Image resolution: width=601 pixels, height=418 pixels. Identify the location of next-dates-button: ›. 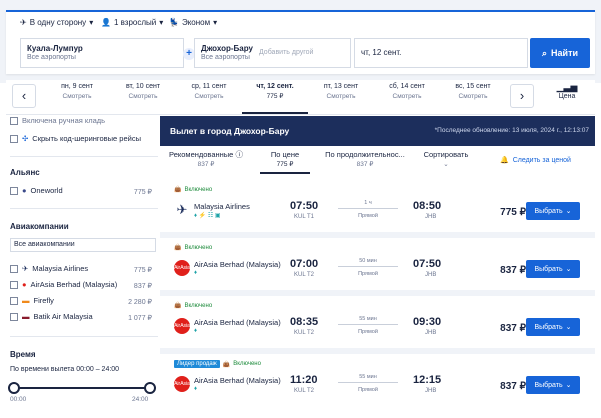
(522, 96).